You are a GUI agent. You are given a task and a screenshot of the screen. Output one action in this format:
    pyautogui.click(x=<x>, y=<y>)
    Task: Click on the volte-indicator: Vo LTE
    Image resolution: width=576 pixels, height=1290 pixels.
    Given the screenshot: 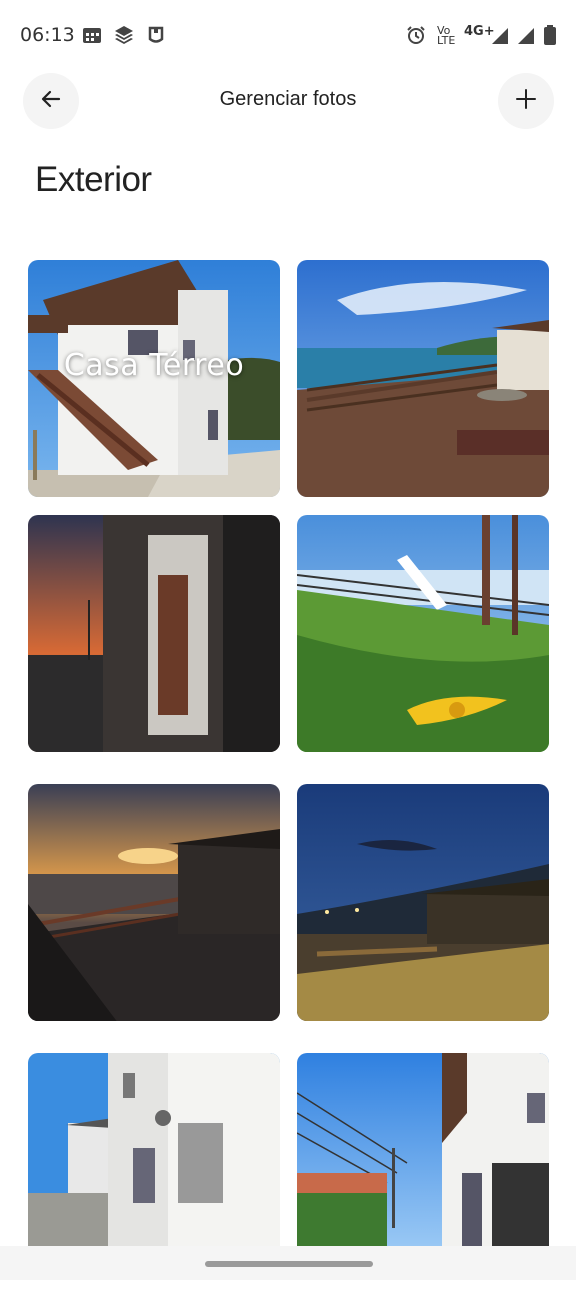 What is the action you would take?
    pyautogui.click(x=446, y=36)
    